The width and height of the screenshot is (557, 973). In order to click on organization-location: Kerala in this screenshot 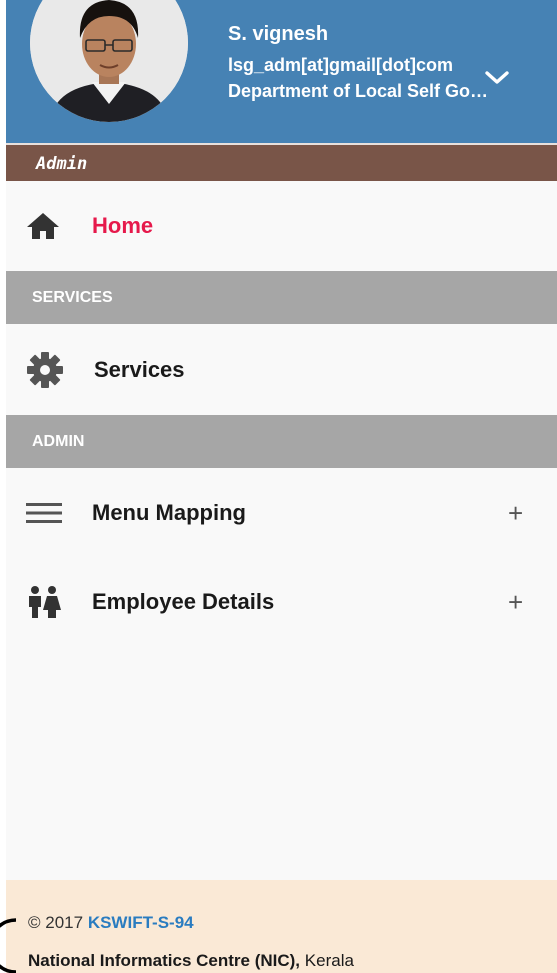, I will do `click(329, 960)`.